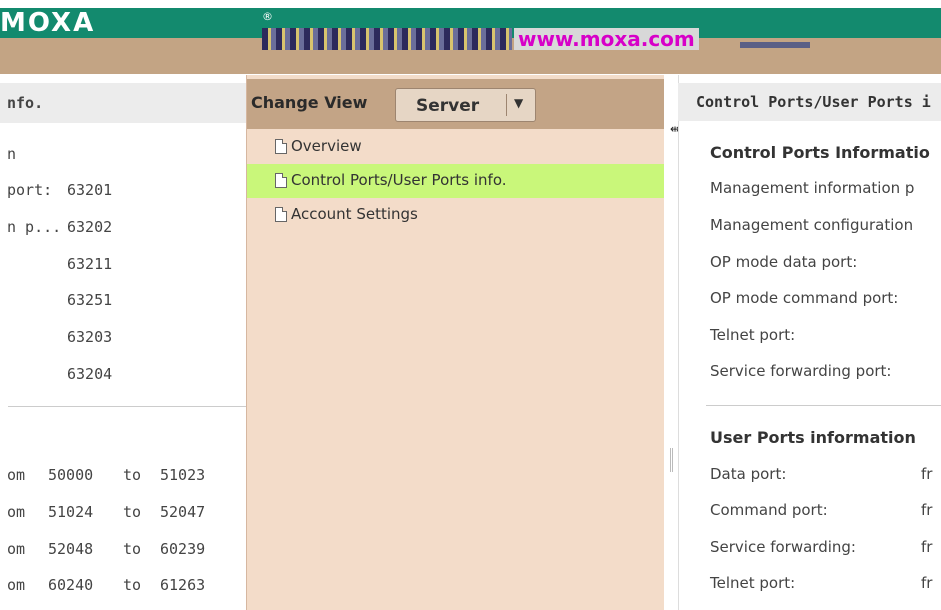  What do you see at coordinates (671, 460) in the screenshot?
I see `splitter-grip` at bounding box center [671, 460].